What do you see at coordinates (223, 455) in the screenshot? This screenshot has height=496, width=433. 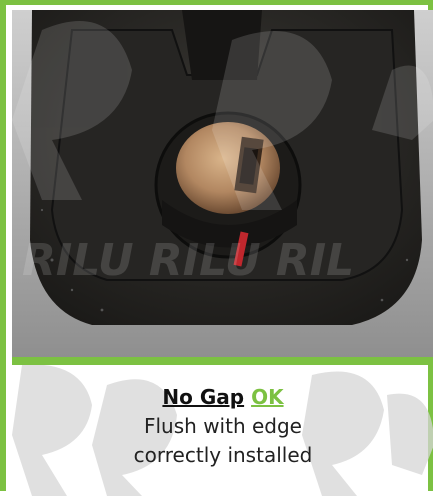 I see `caption-line-2: correctly installed` at bounding box center [223, 455].